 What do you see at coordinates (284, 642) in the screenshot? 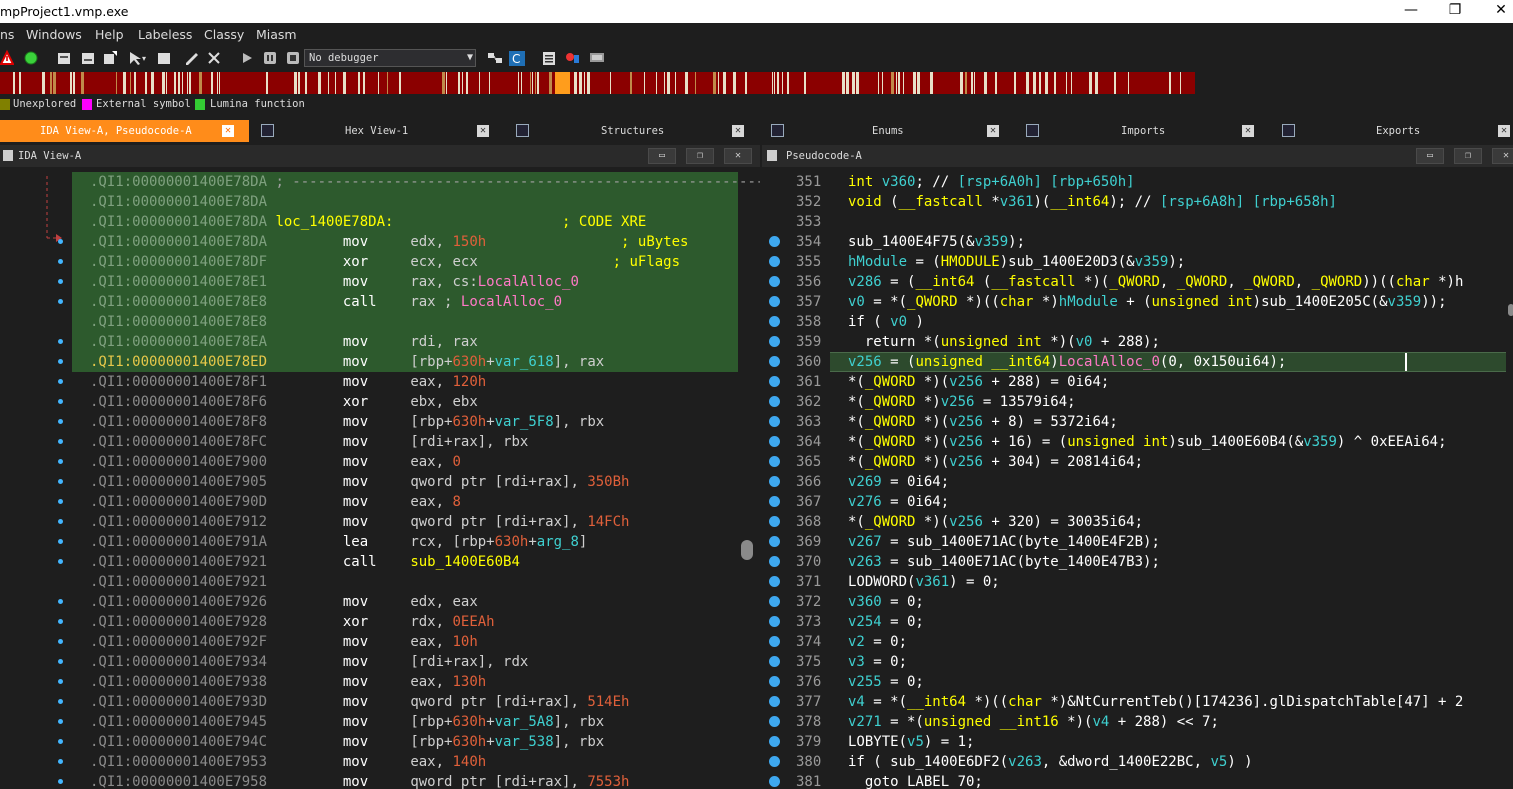
I see `disasm-line: .QI1:00000001400E792F mov eax, 10h` at bounding box center [284, 642].